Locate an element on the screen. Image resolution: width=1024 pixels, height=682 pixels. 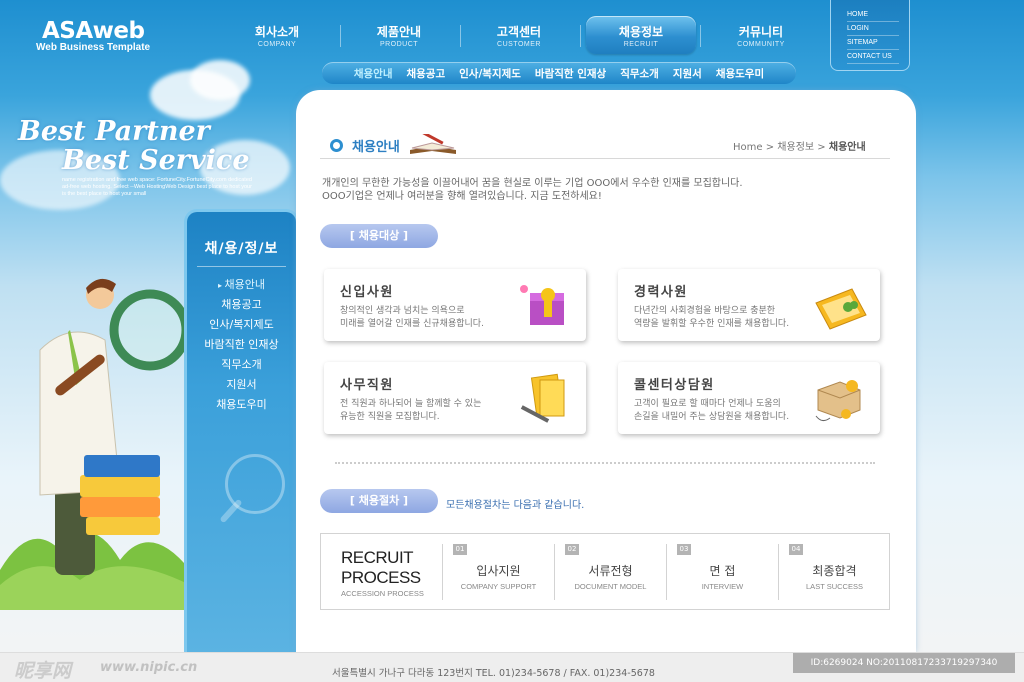
card-title: 사무직원 is located at coordinates (367, 385).